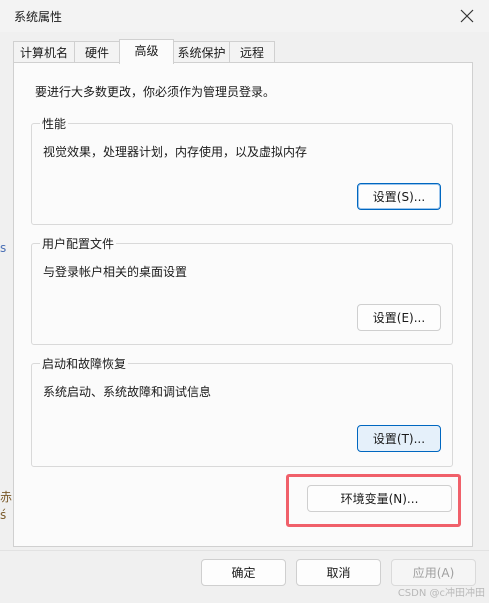 Image resolution: width=489 pixels, height=603 pixels. I want to click on close-icon, so click(467, 16).